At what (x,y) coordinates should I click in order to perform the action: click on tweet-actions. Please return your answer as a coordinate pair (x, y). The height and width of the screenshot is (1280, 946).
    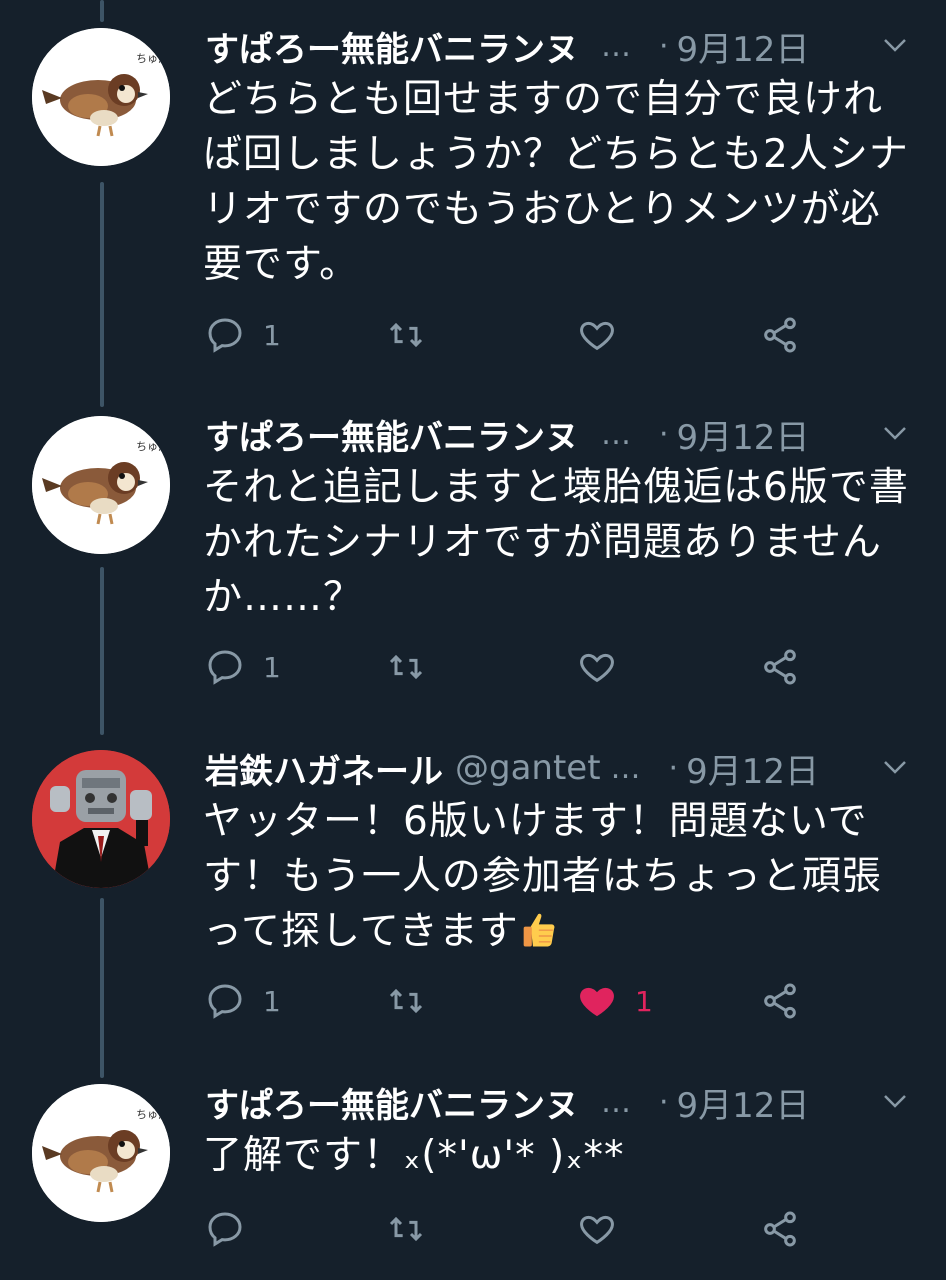
    Looking at the image, I should click on (513, 1229).